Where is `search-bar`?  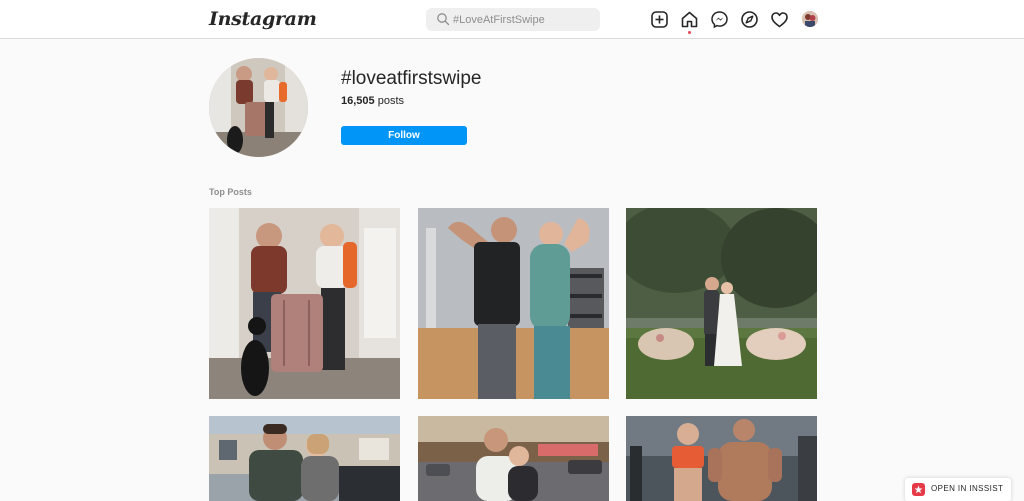 search-bar is located at coordinates (513, 19).